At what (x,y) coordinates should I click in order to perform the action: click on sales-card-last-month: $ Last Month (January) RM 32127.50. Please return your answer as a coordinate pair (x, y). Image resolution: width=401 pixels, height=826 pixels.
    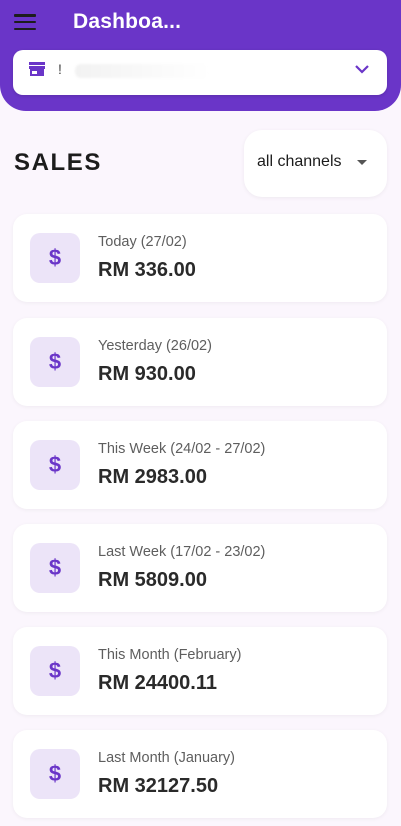
    Looking at the image, I should click on (200, 774).